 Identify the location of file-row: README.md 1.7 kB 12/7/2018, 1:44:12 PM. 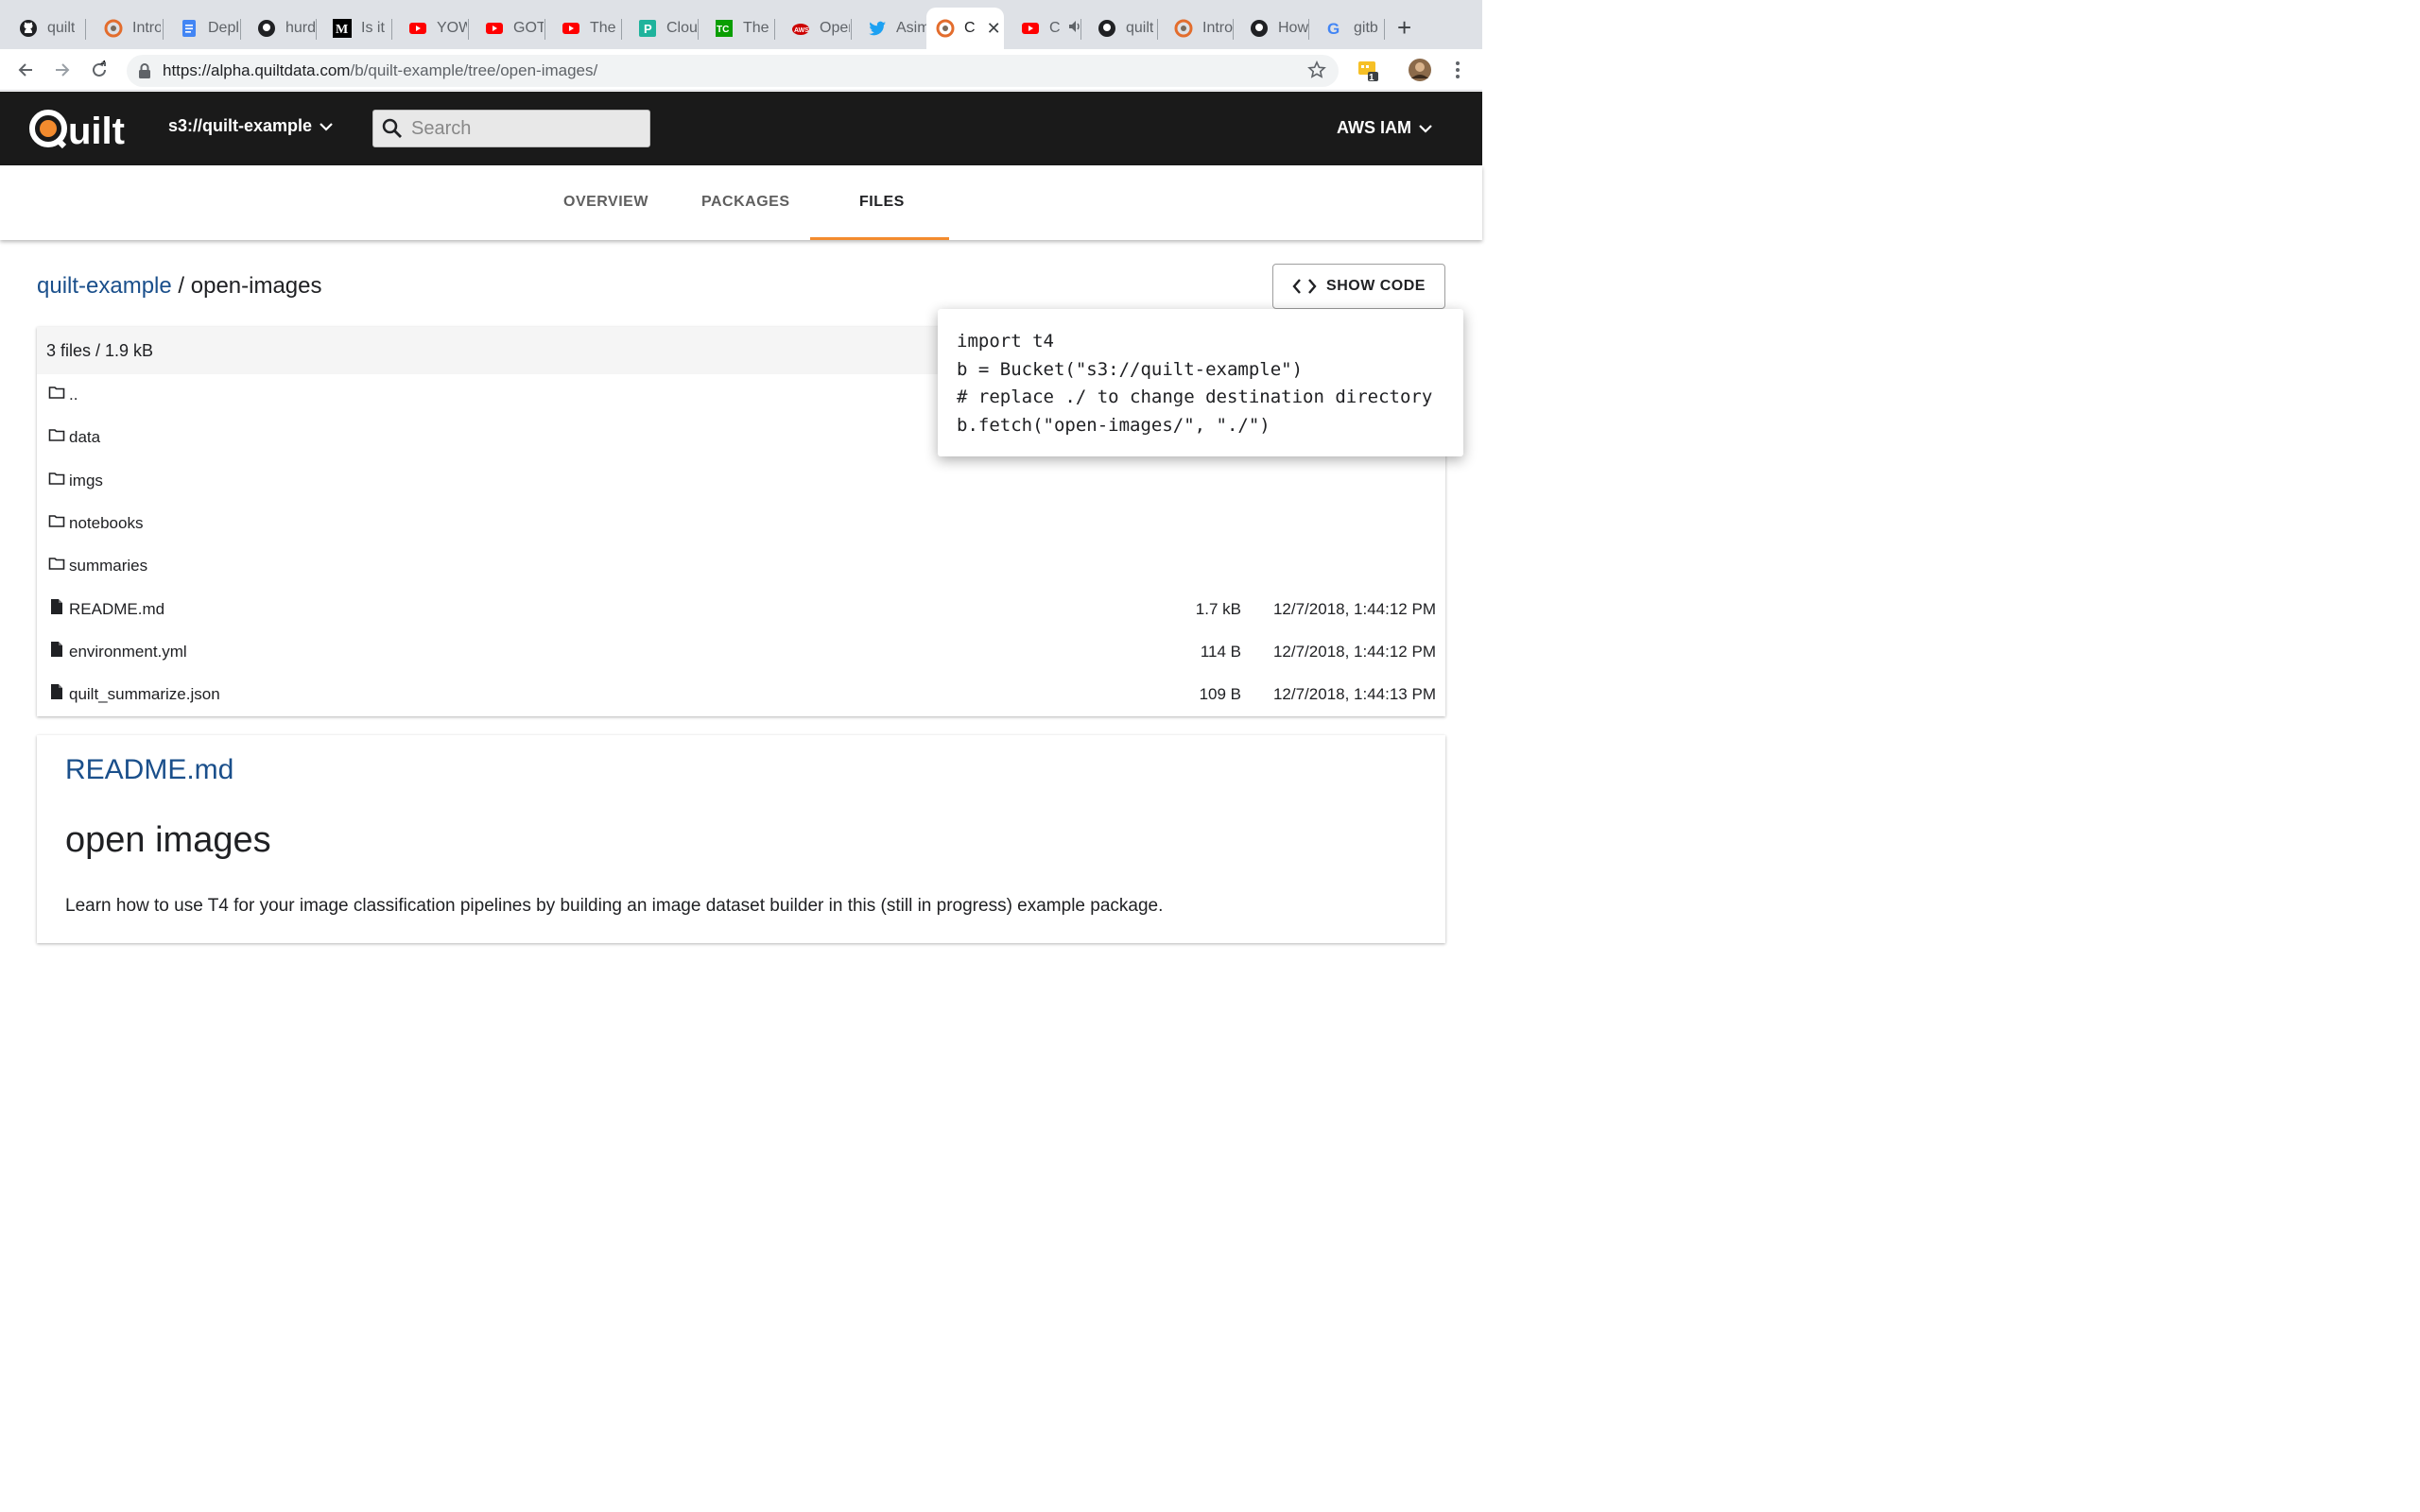
(741, 610).